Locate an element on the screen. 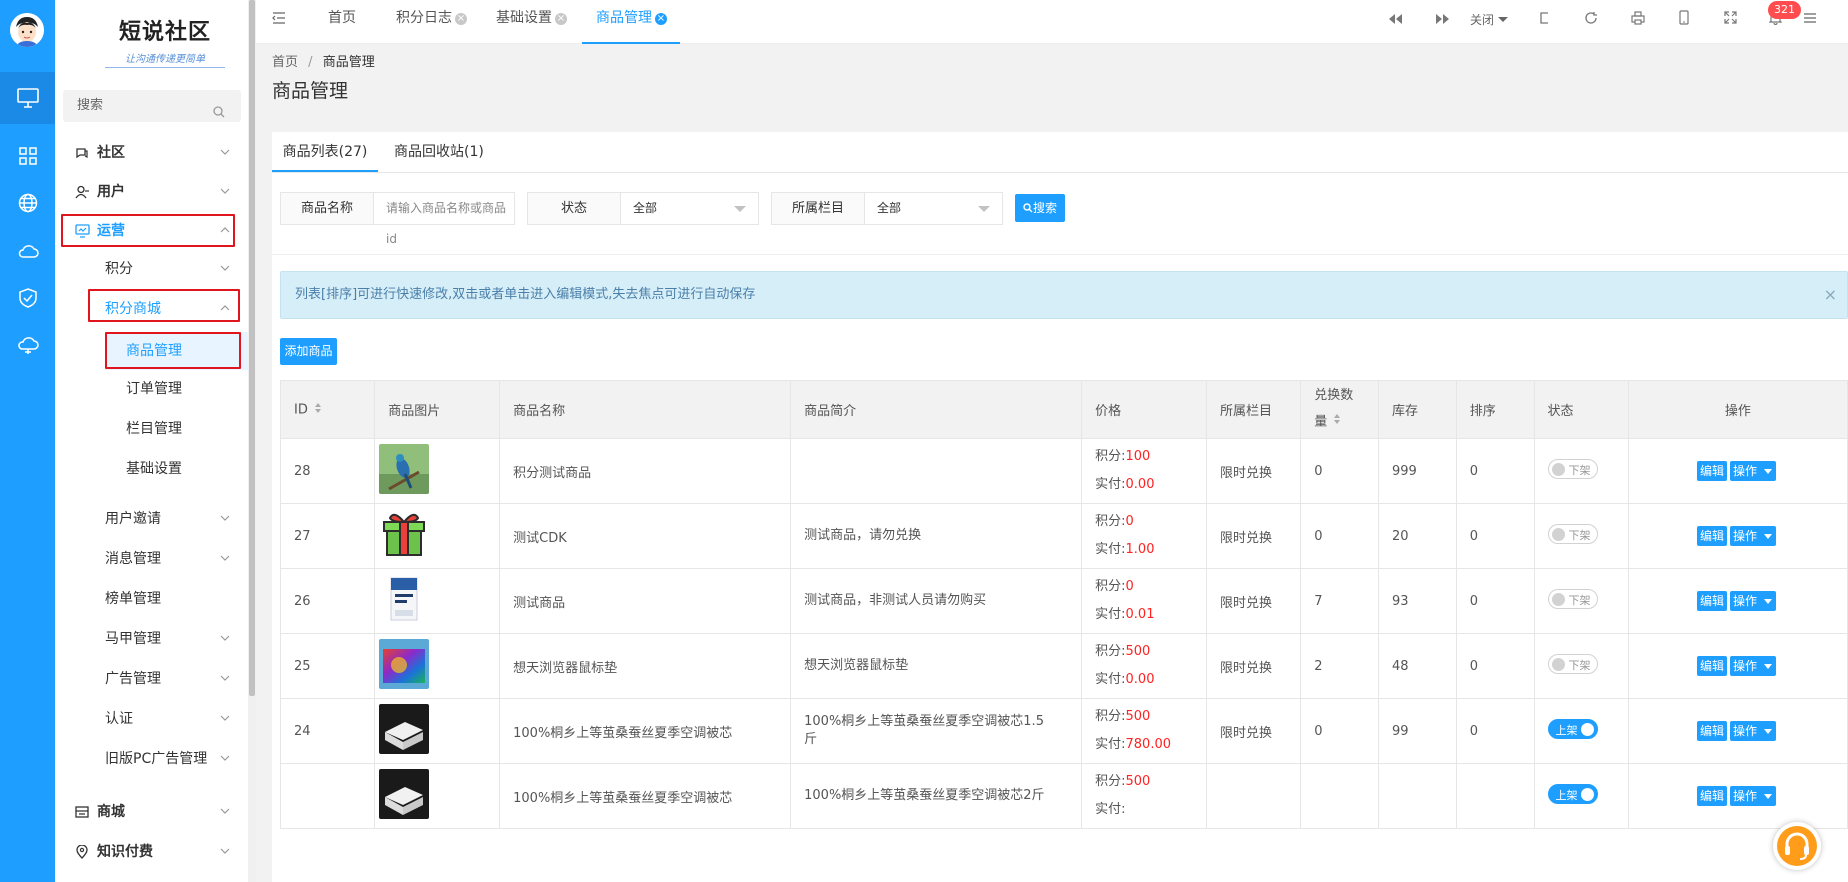  add-goods-button: 添加商品 is located at coordinates (308, 351).